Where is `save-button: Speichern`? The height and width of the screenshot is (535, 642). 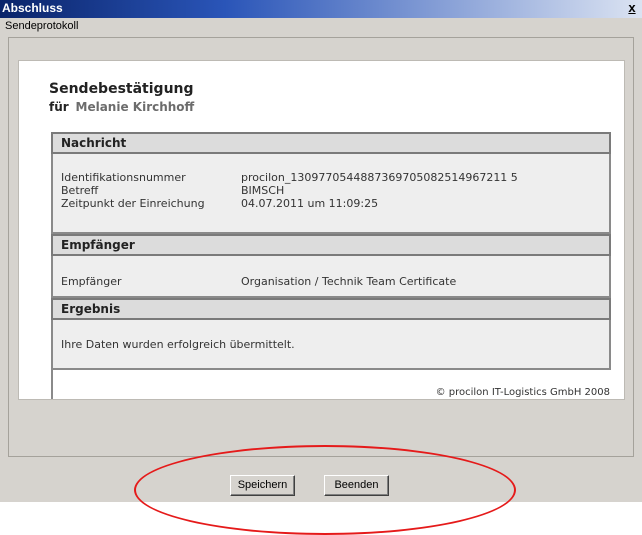 save-button: Speichern is located at coordinates (262, 485).